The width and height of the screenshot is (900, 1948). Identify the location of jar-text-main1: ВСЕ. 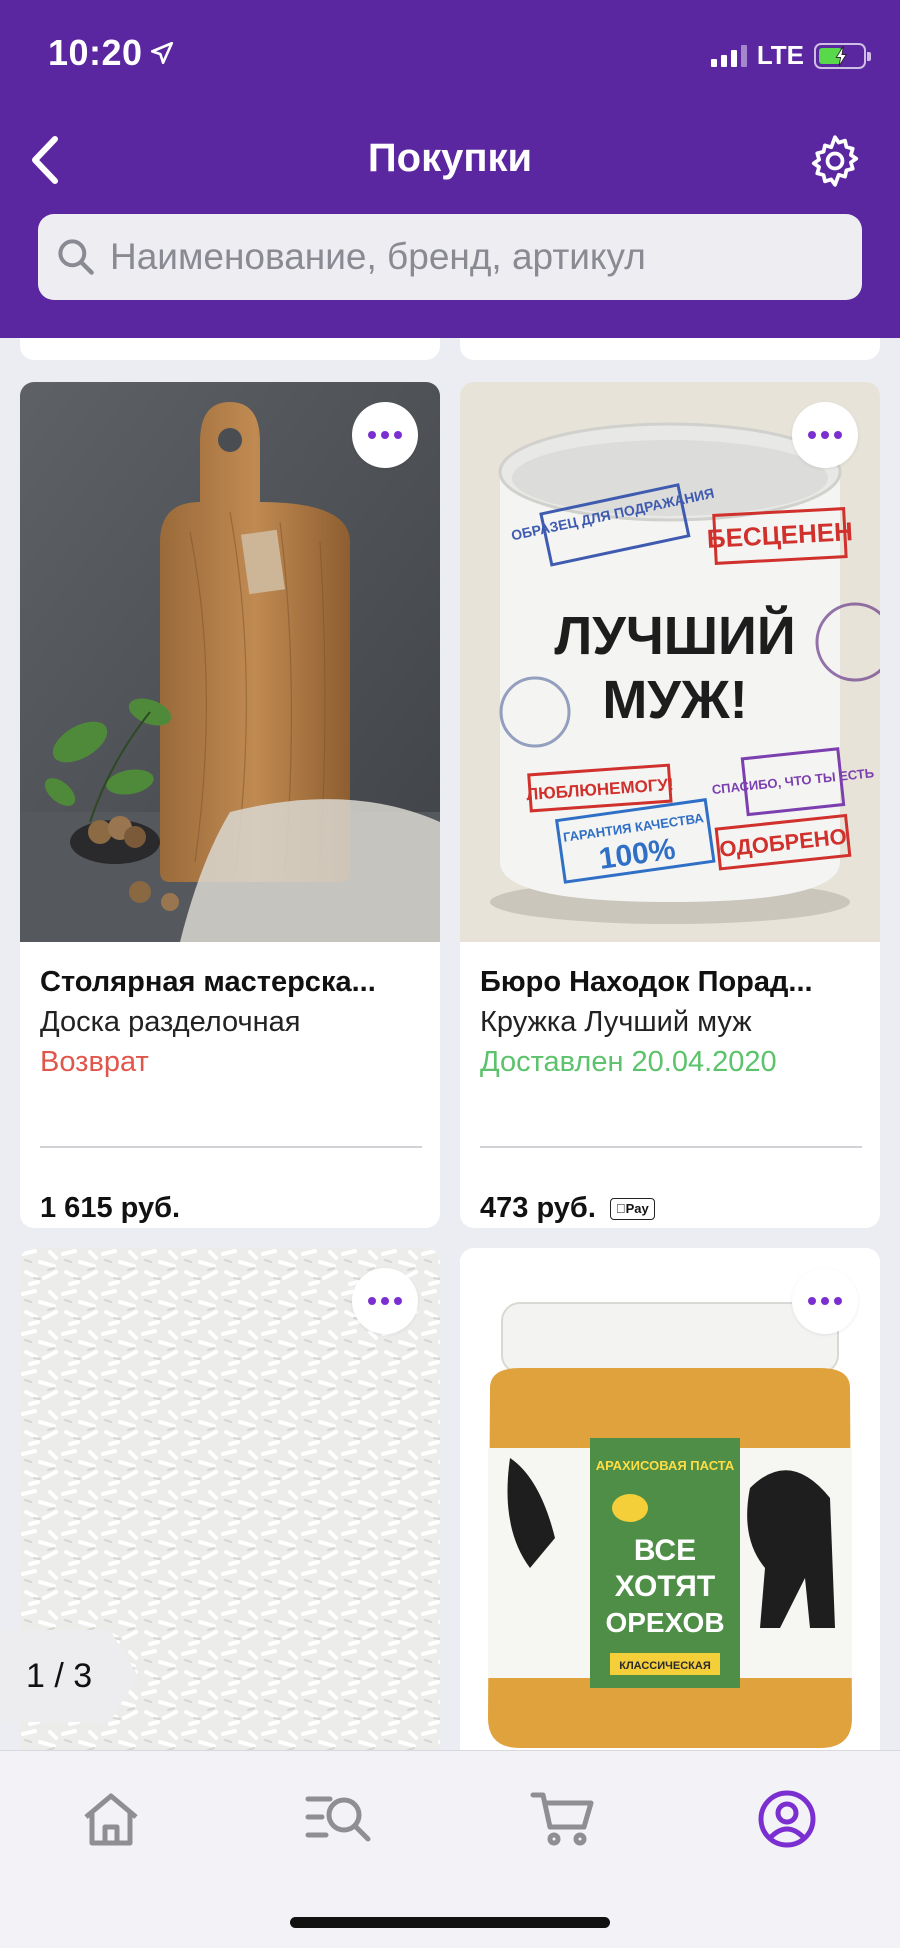
(665, 1550).